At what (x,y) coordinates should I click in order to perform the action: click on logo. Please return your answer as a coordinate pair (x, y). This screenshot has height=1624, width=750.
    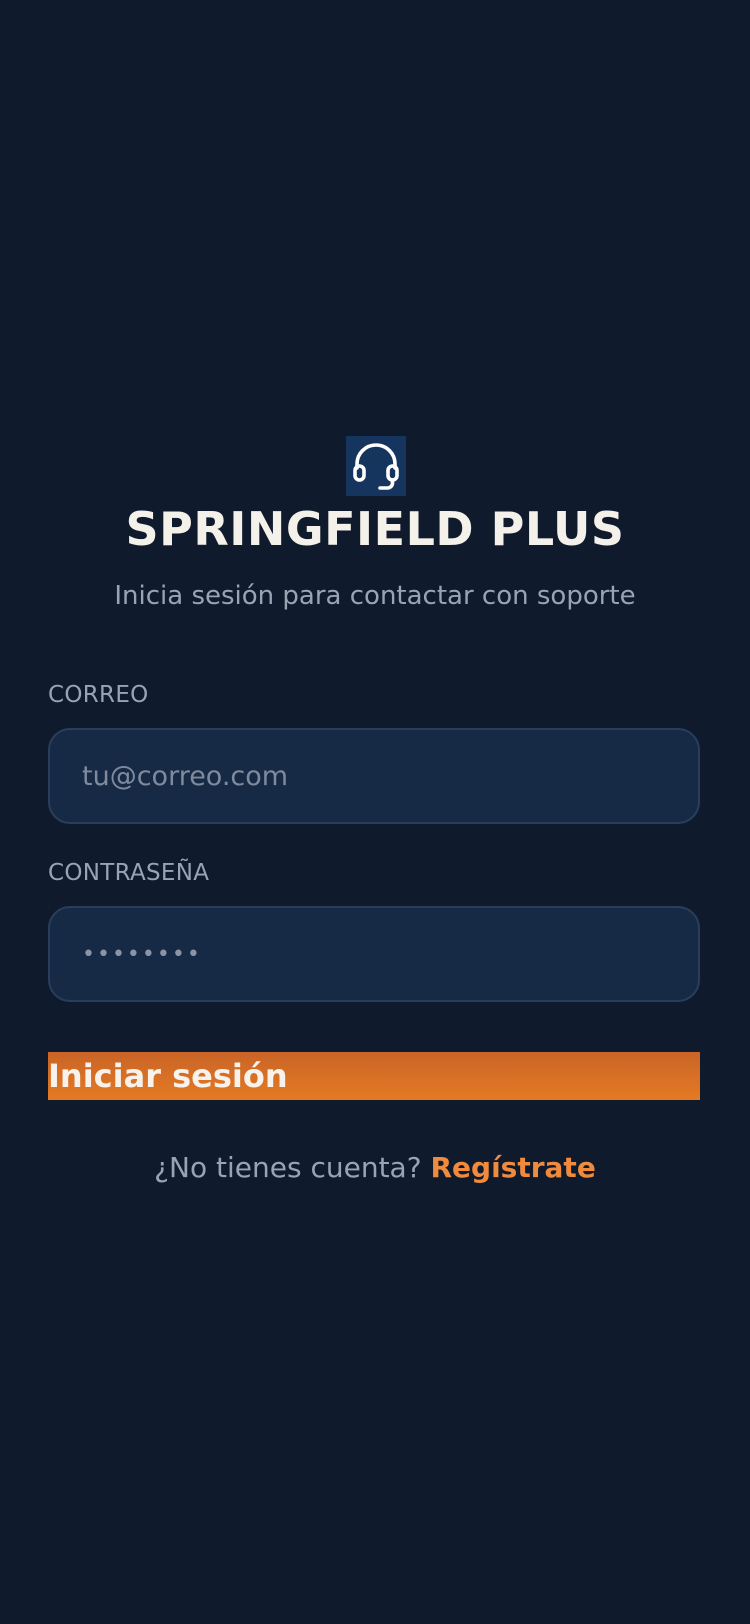
    Looking at the image, I should click on (376, 466).